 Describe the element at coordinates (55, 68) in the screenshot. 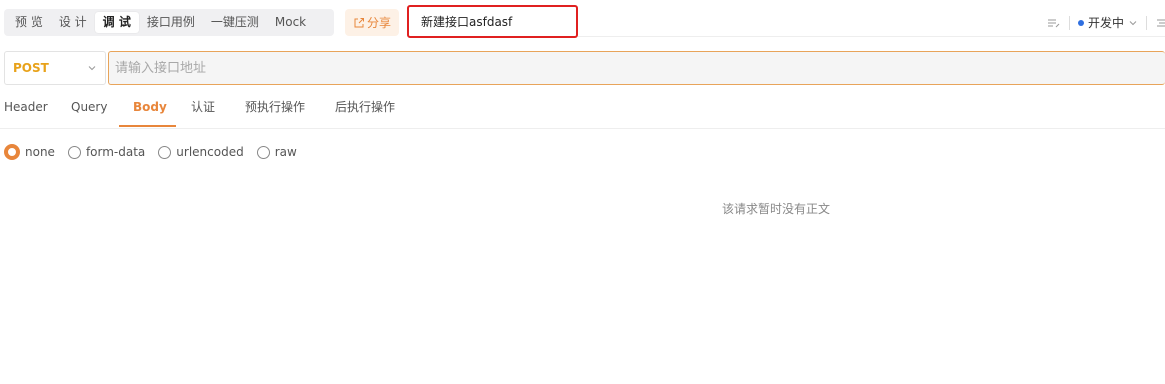

I see `method-select: POST` at that location.